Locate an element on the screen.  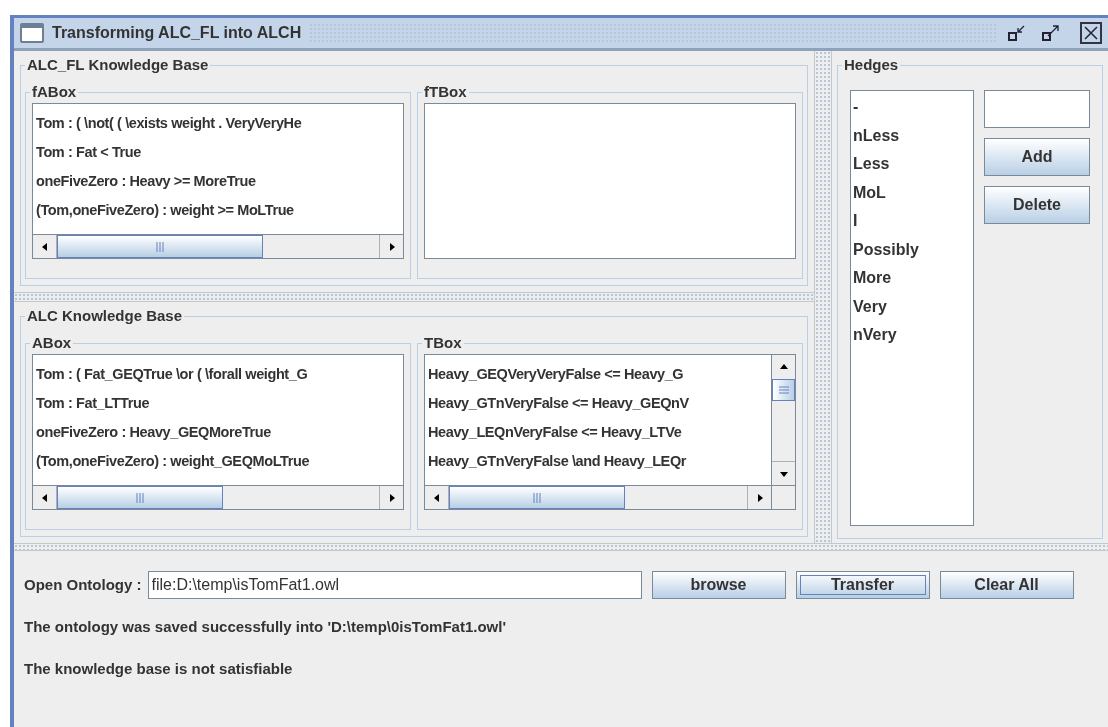
vertical-scrollbar is located at coordinates (783, 420).